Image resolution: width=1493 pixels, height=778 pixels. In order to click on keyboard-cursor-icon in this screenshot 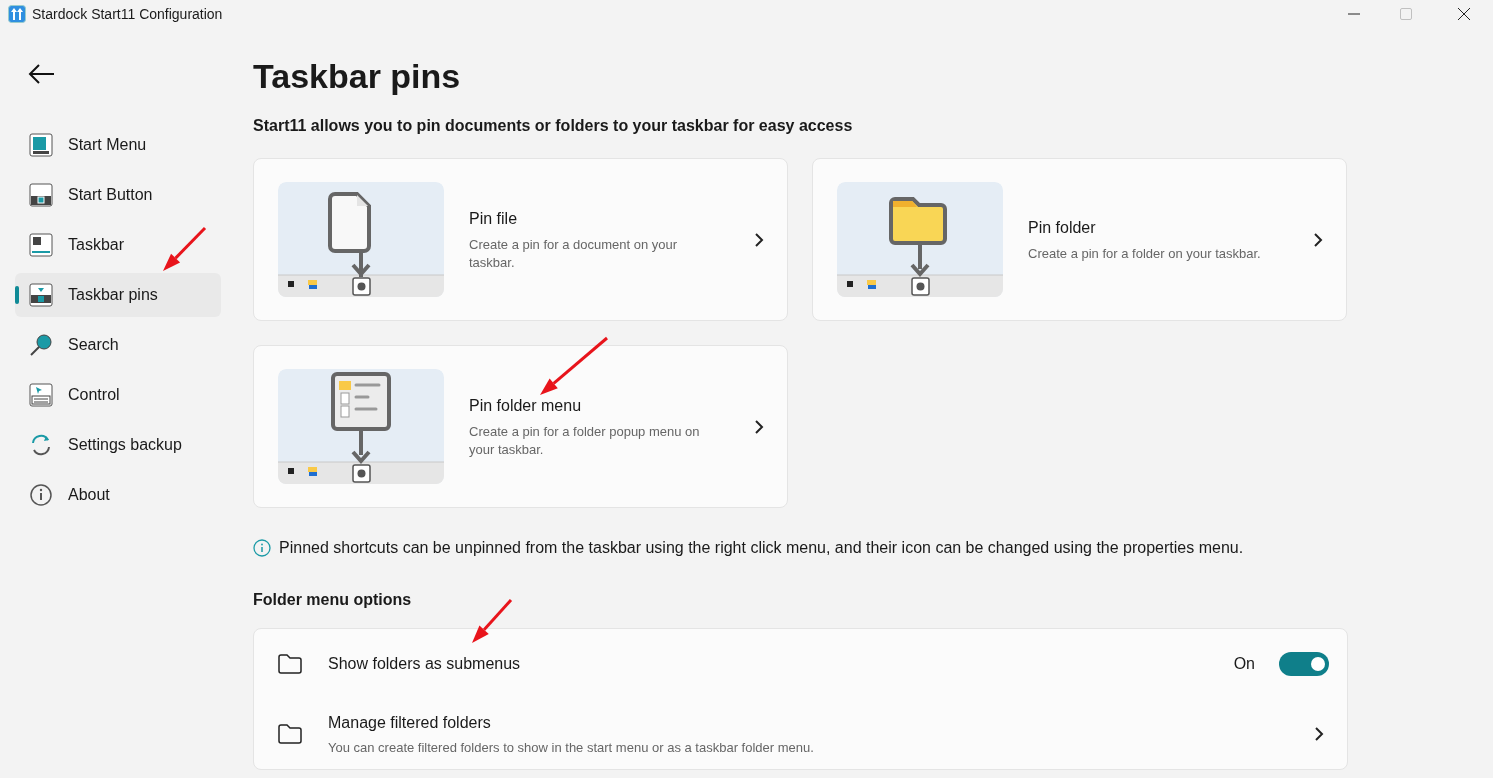, I will do `click(41, 395)`.